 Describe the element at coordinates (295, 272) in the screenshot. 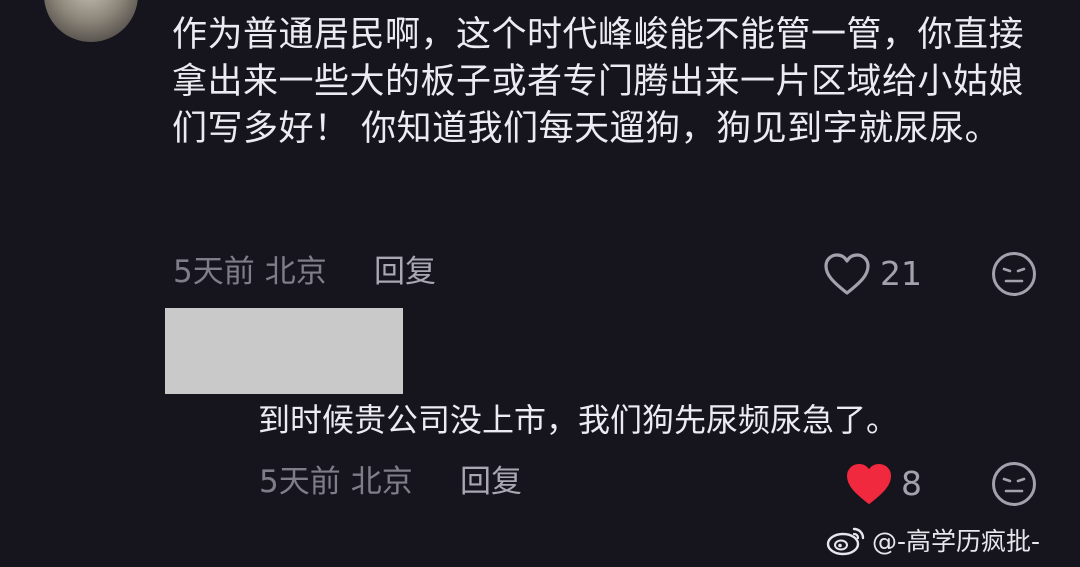

I see `comment-location: 北京` at that location.